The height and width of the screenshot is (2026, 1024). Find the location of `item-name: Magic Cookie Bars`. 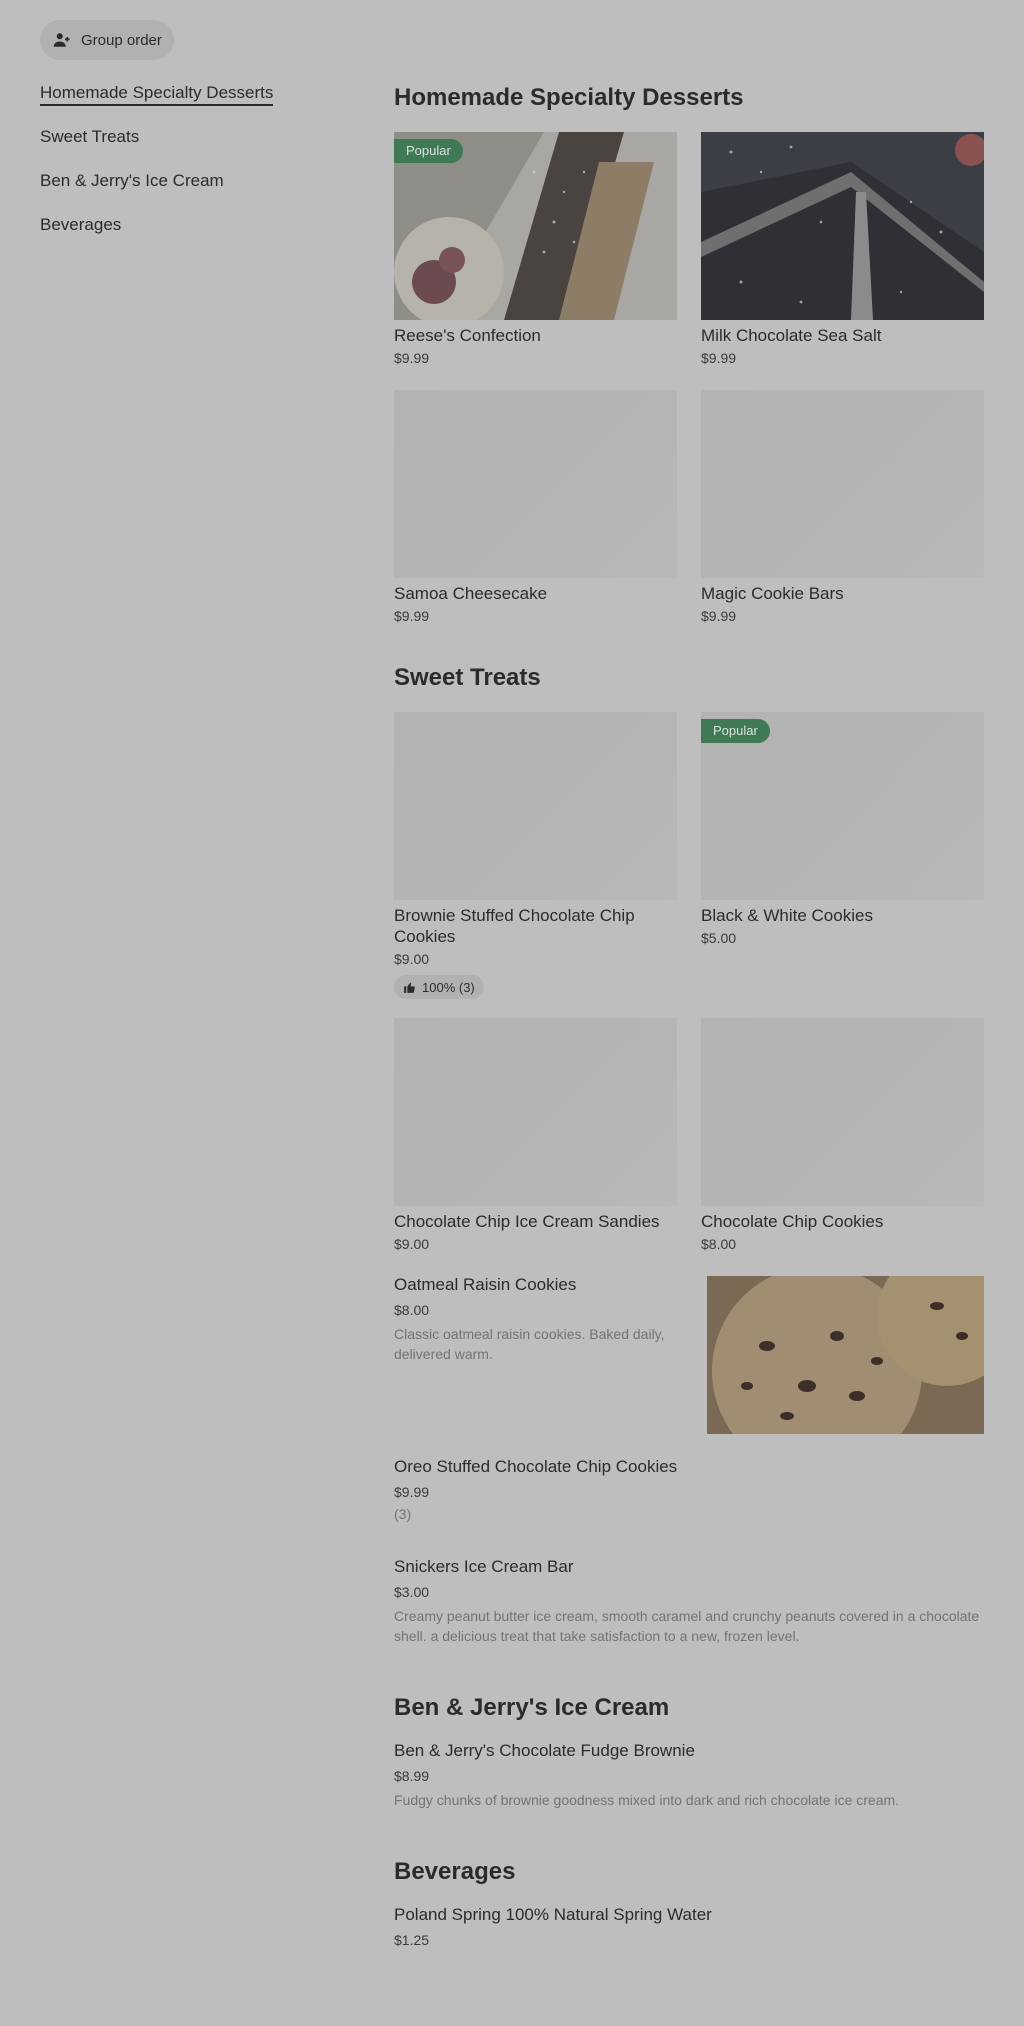

item-name: Magic Cookie Bars is located at coordinates (772, 593).